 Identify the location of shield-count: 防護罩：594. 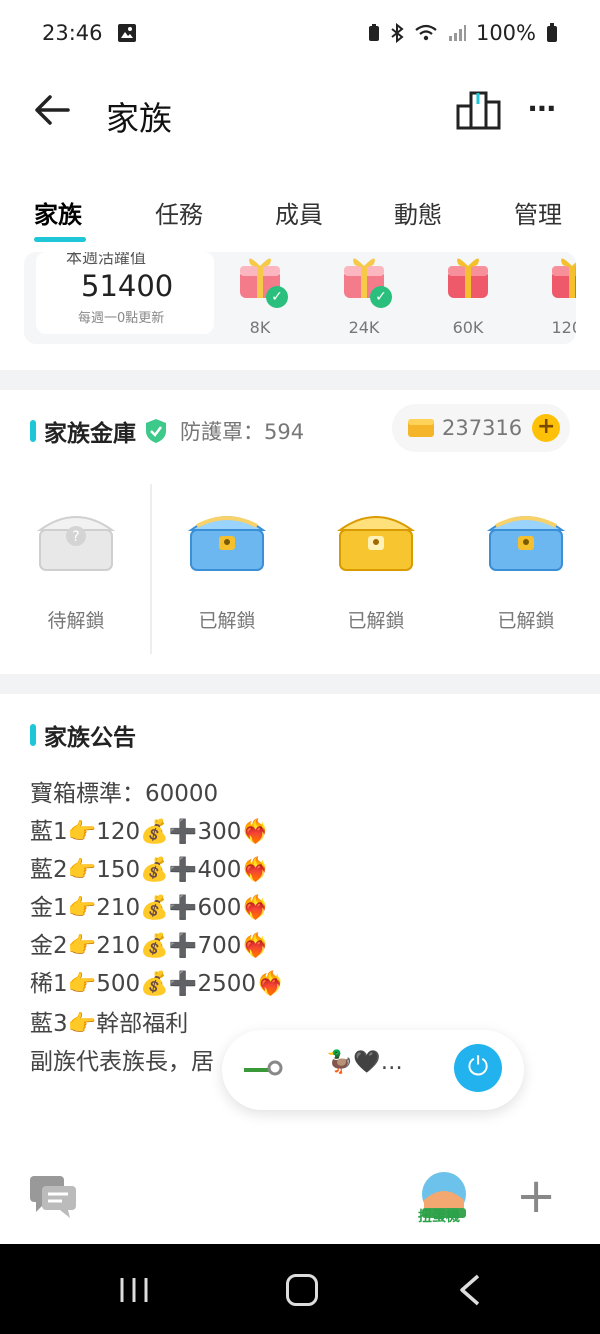
(242, 432).